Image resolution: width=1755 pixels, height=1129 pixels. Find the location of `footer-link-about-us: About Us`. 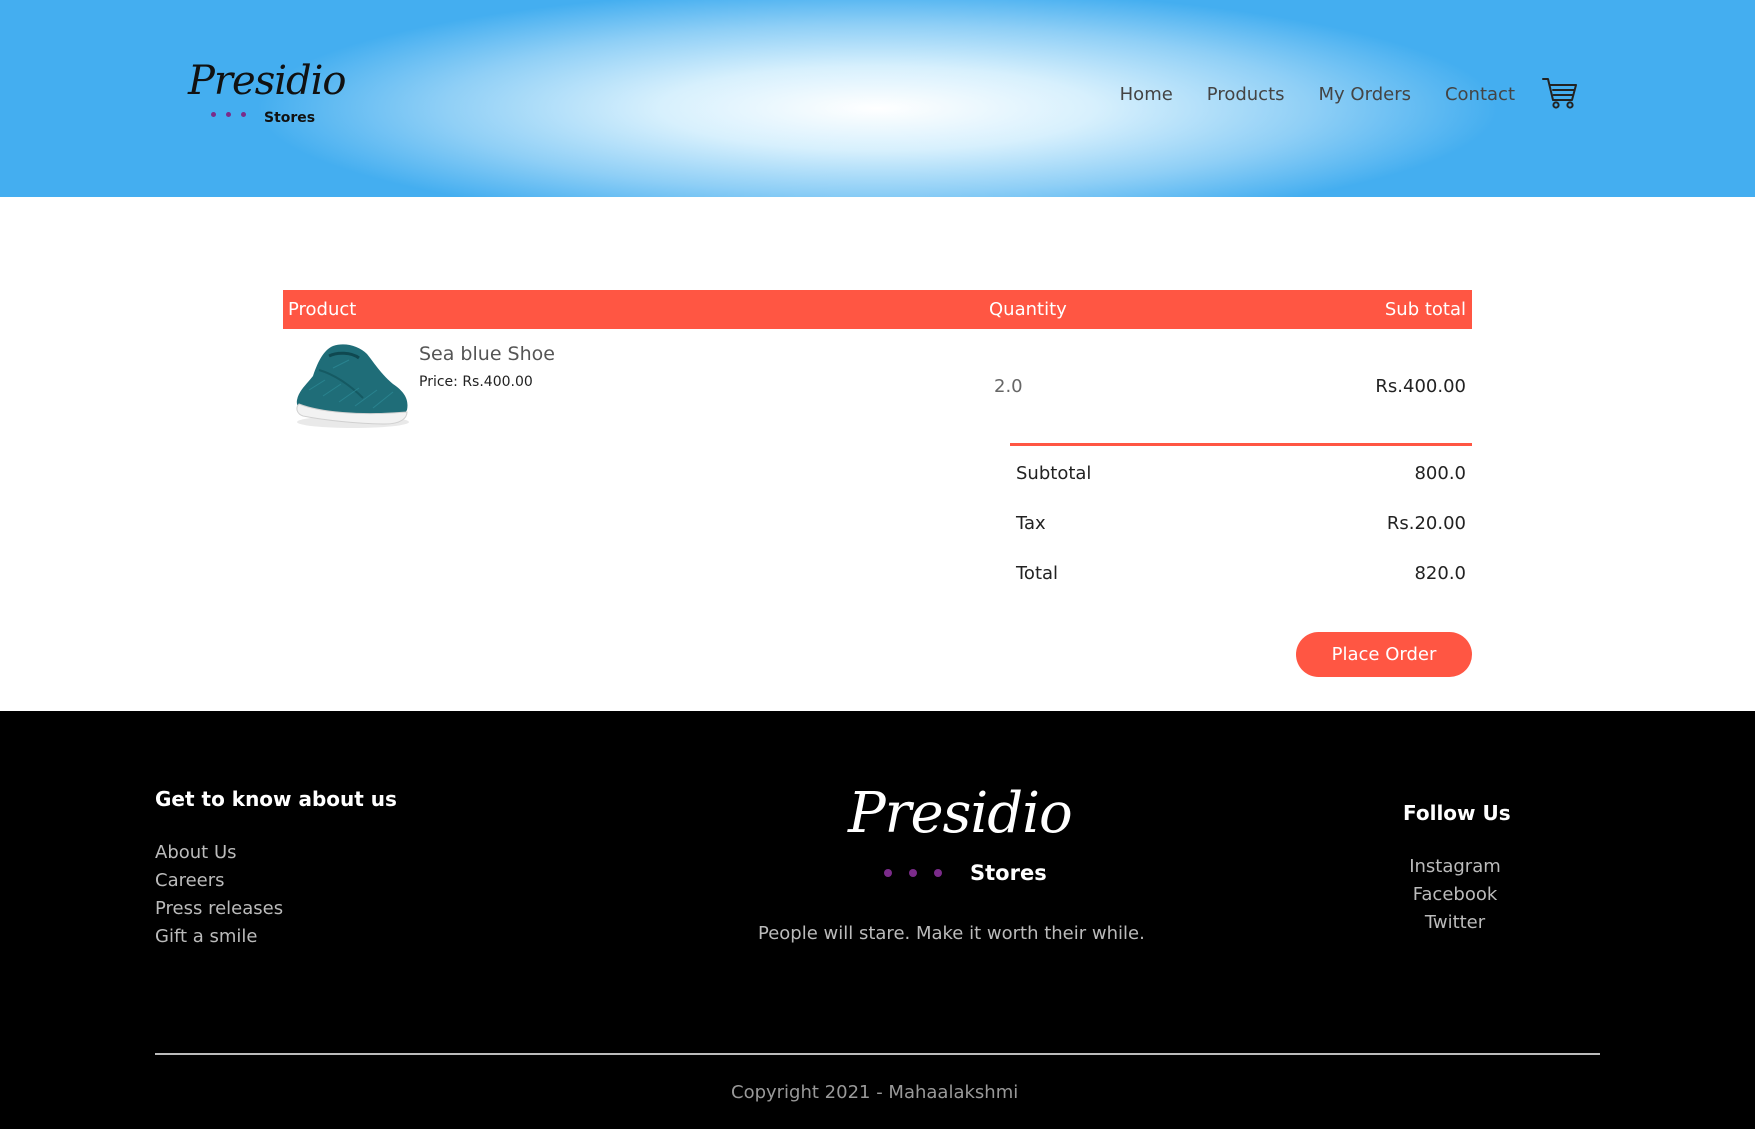

footer-link-about-us: About Us is located at coordinates (219, 853).